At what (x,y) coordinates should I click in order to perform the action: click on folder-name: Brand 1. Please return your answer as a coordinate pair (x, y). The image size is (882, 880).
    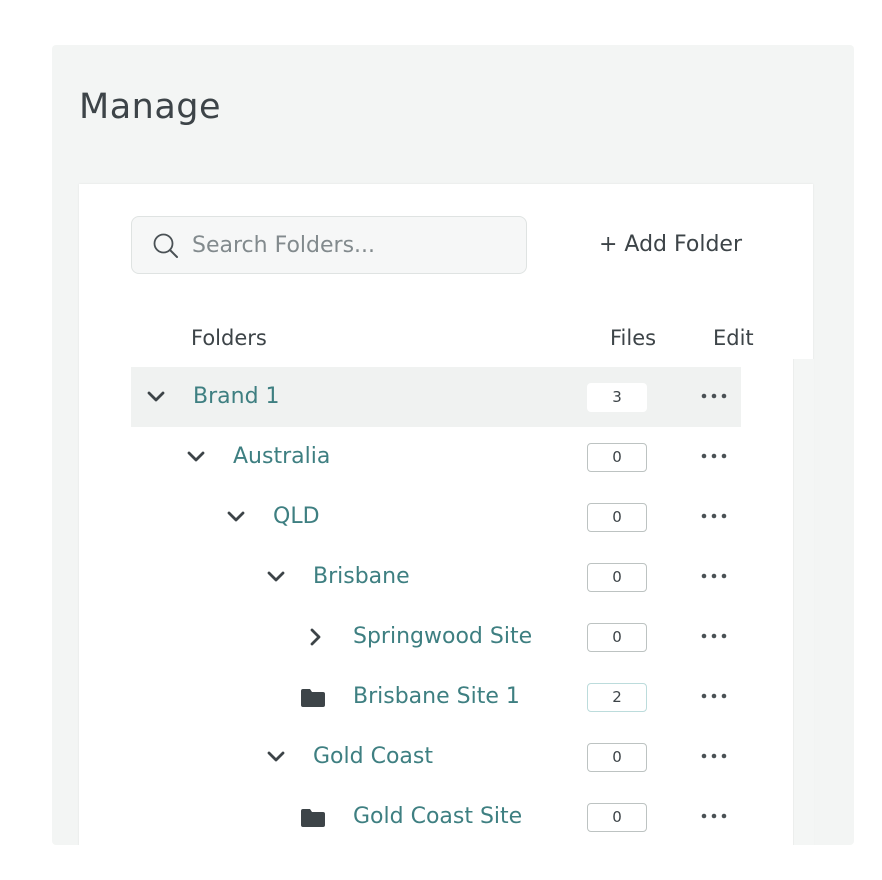
    Looking at the image, I should click on (236, 397).